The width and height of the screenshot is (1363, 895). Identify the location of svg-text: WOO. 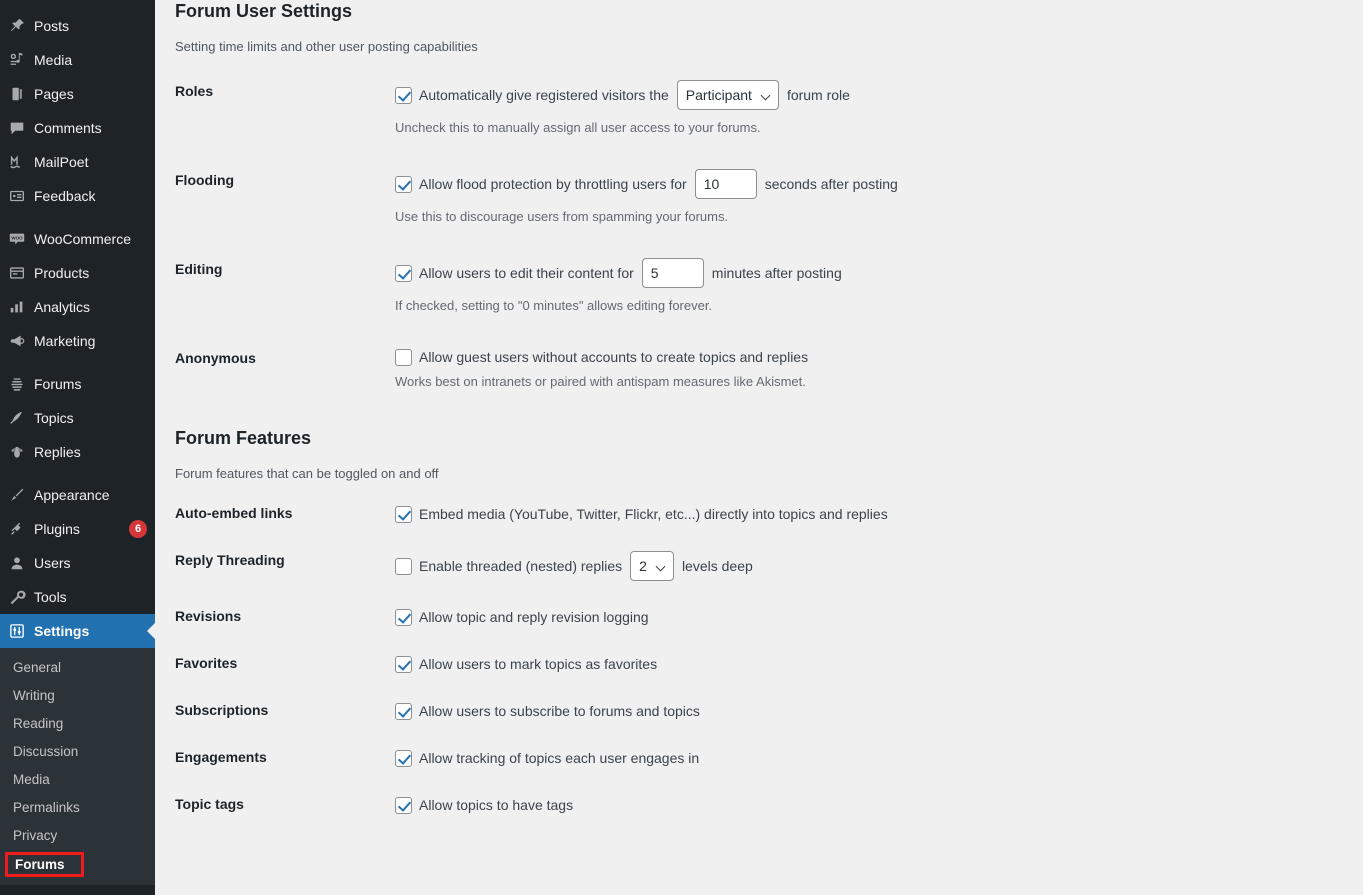
(17, 237).